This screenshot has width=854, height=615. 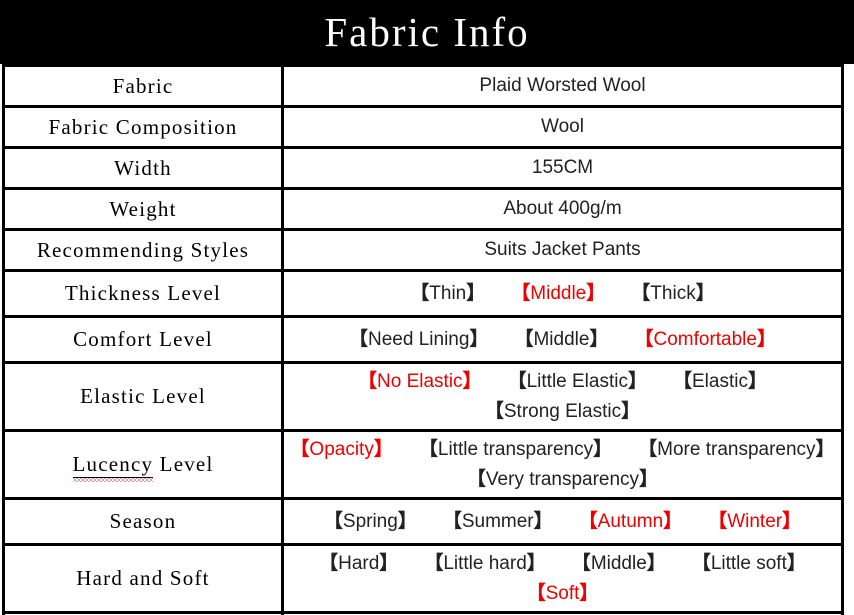 I want to click on title-bar: Fabric Info, so click(x=427, y=32).